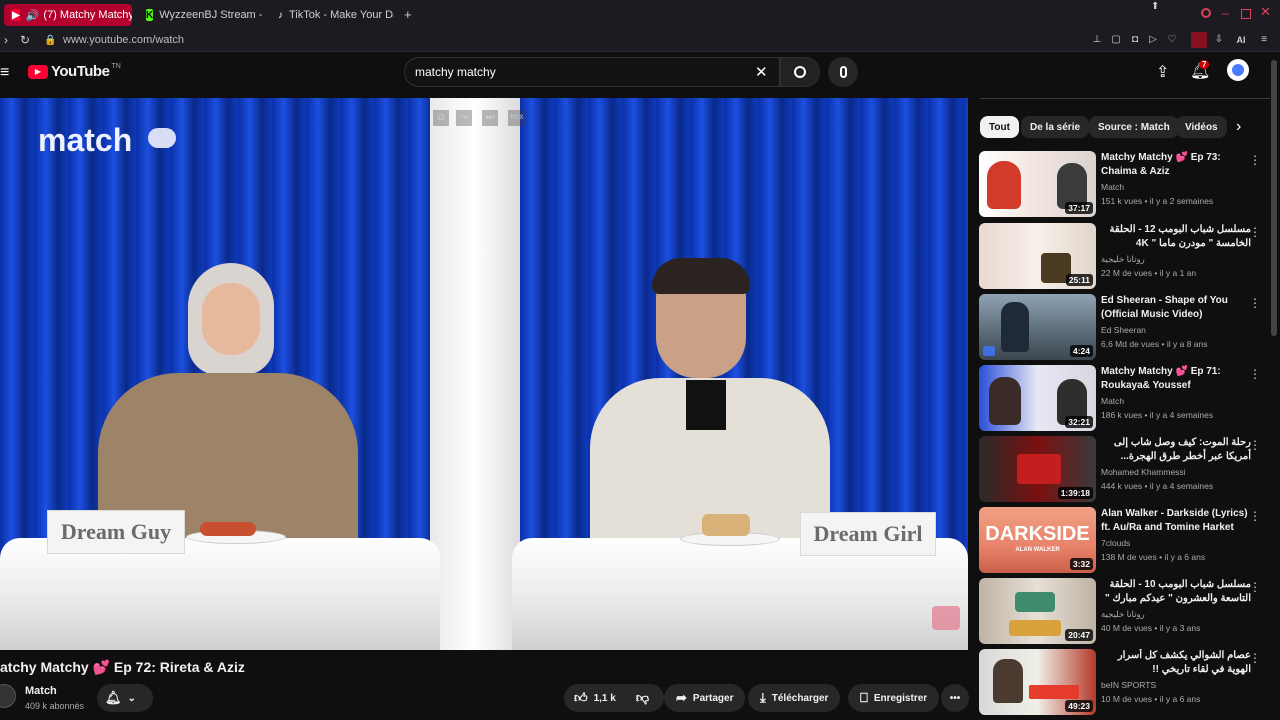 The width and height of the screenshot is (1280, 720). Describe the element at coordinates (1135, 40) in the screenshot. I see `shield-icon: ◘` at that location.